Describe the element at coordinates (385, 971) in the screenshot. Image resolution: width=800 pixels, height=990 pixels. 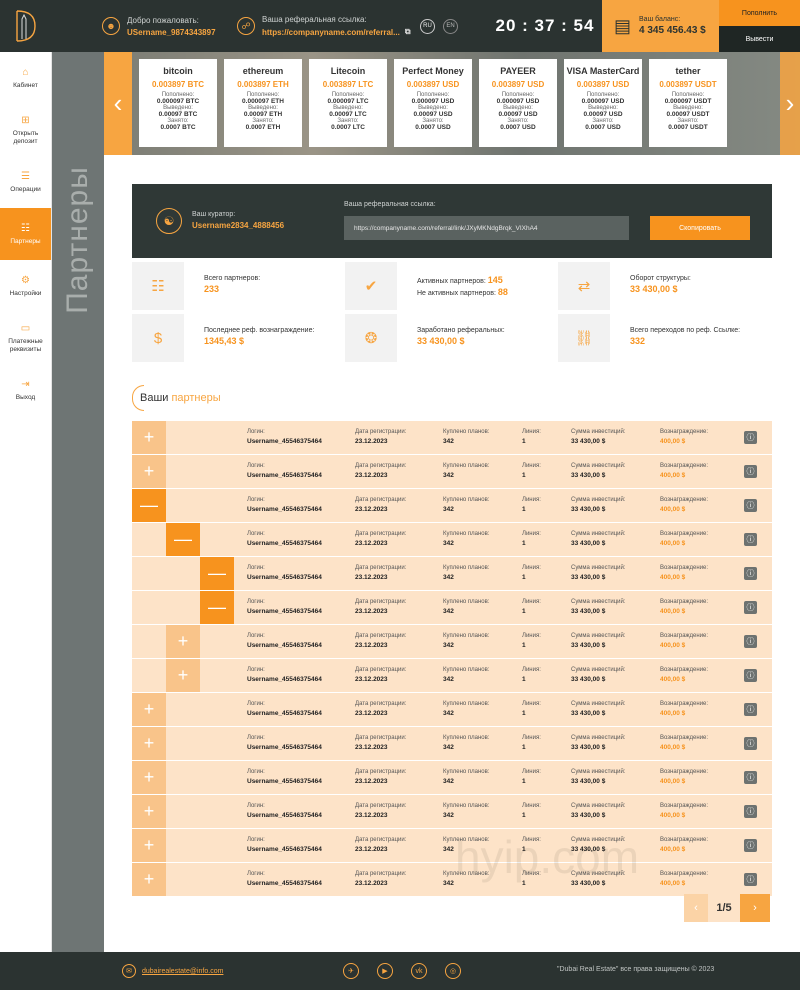
I see `youtube-icon: ▶` at that location.